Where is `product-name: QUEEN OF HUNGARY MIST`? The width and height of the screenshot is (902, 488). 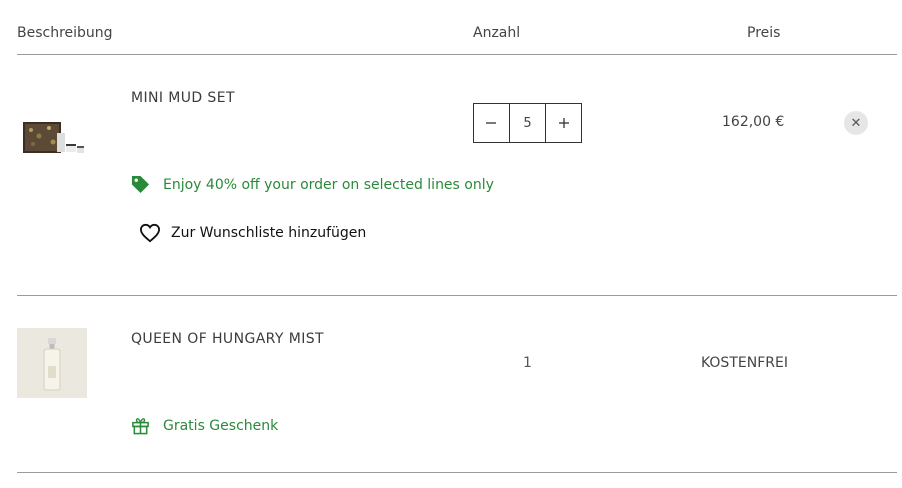 product-name: QUEEN OF HUNGARY MIST is located at coordinates (227, 339).